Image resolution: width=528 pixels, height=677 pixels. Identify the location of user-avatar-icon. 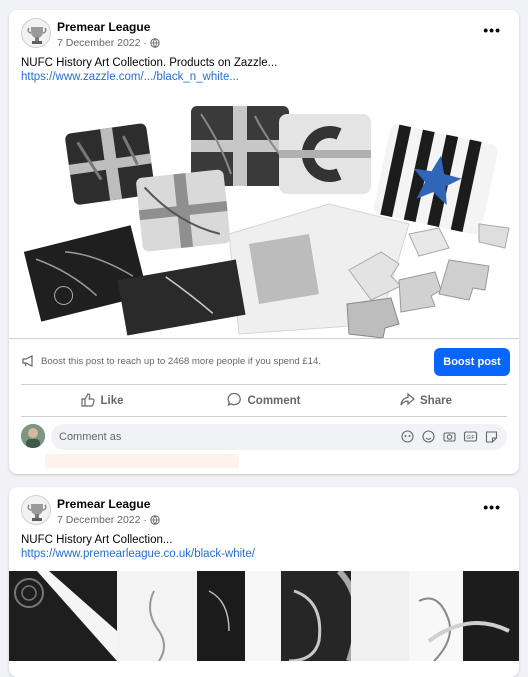
(33, 436).